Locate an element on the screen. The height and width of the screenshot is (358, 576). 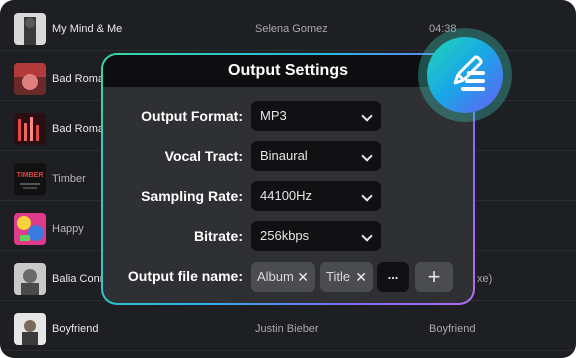
filename-tag-album: Album ✕ is located at coordinates (283, 277).